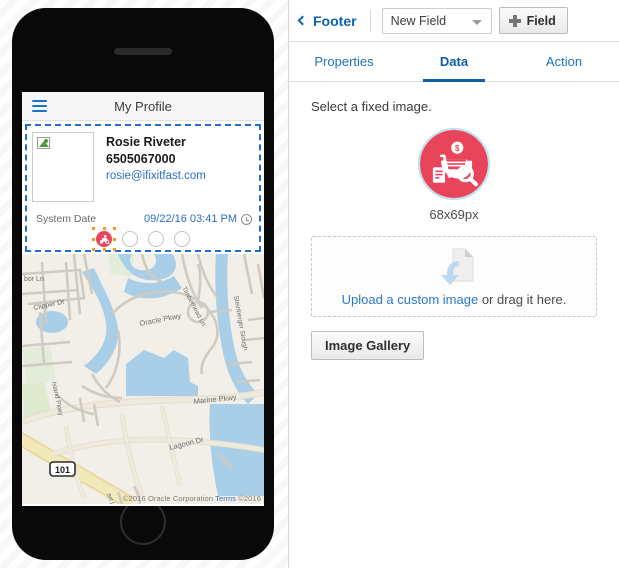 The width and height of the screenshot is (619, 568). Describe the element at coordinates (39, 106) in the screenshot. I see `hamburger-menu-icon` at that location.